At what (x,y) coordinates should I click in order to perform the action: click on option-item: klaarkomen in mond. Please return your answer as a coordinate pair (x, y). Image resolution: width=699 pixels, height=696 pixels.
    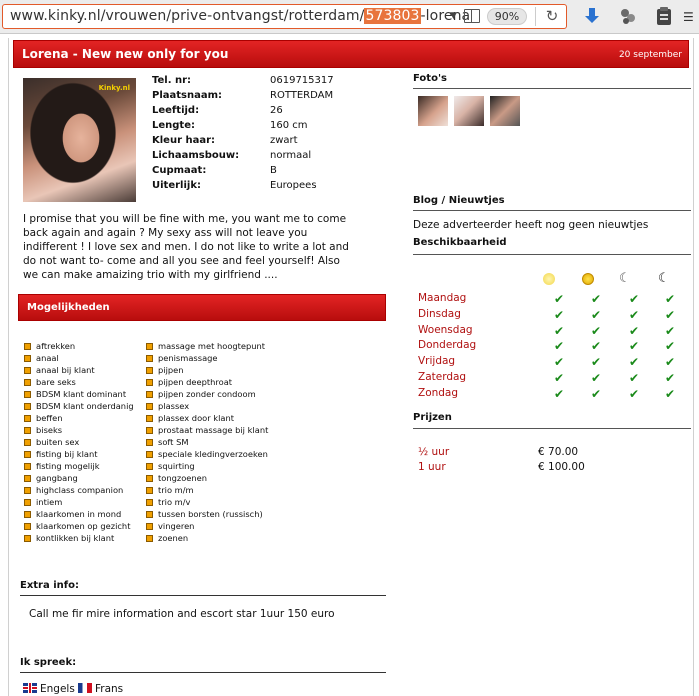
    Looking at the image, I should click on (89, 514).